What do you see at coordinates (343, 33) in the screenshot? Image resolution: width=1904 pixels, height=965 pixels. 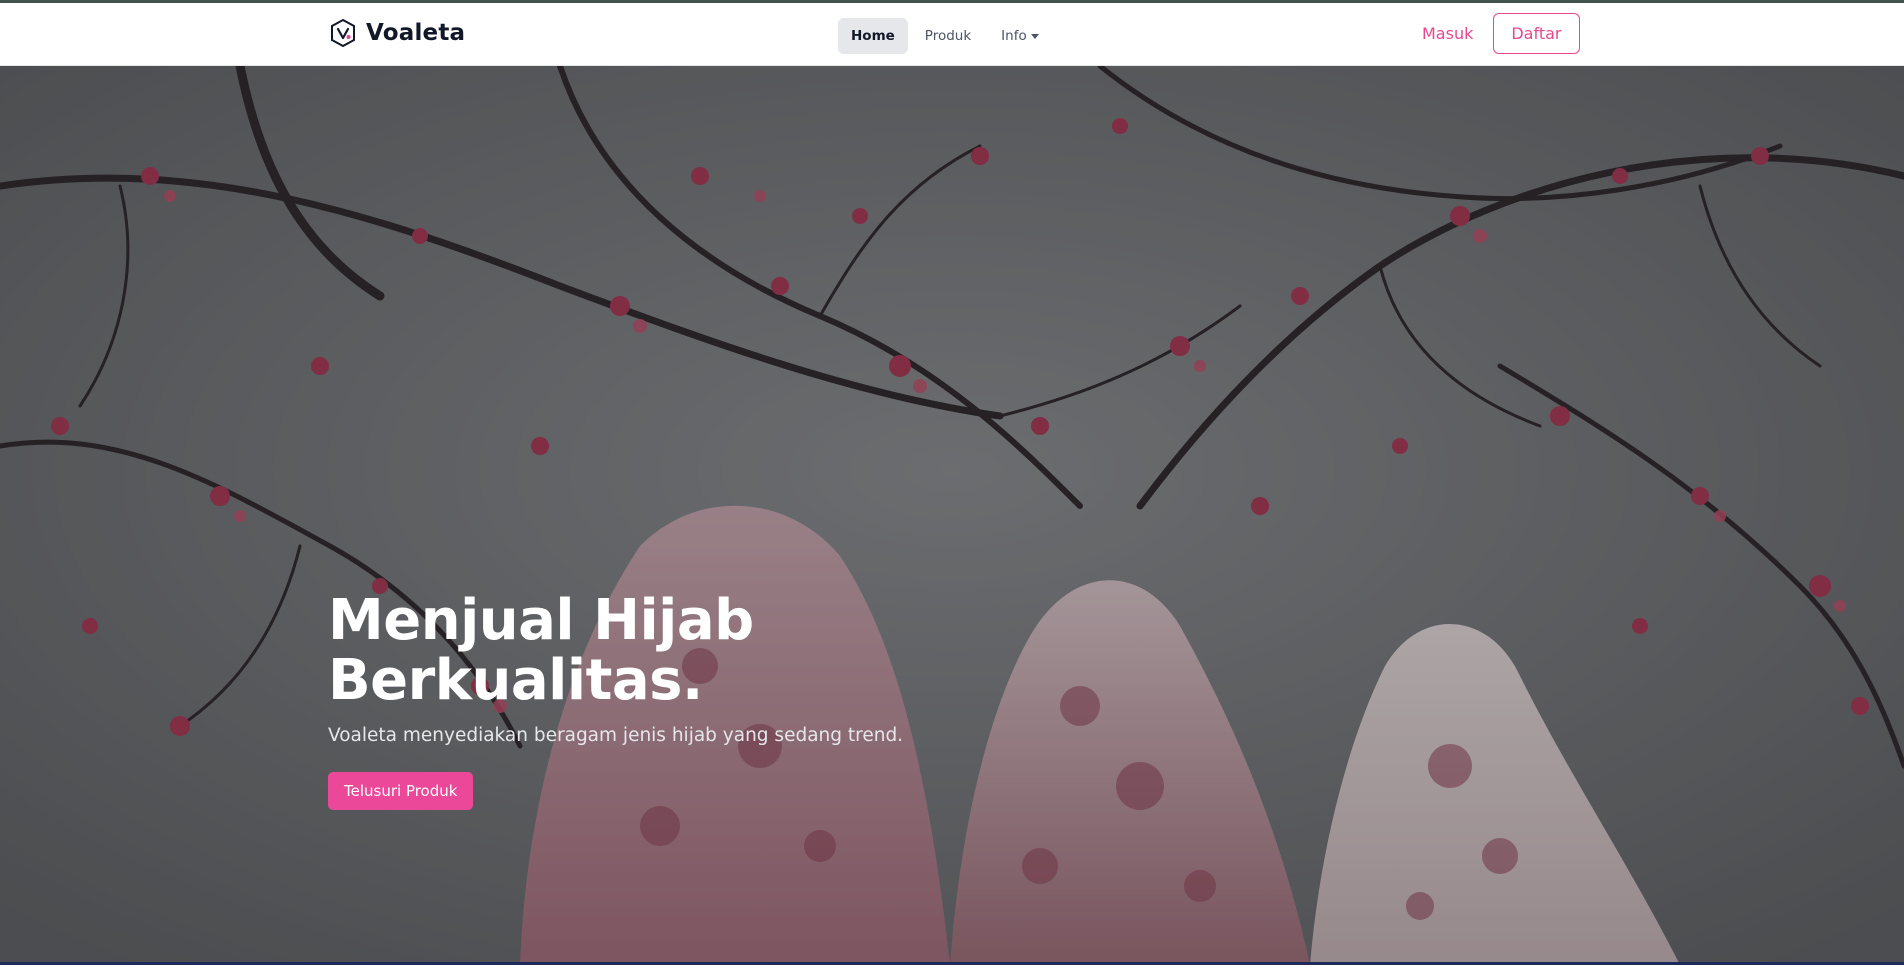 I see `hexagon-v-logo-icon` at bounding box center [343, 33].